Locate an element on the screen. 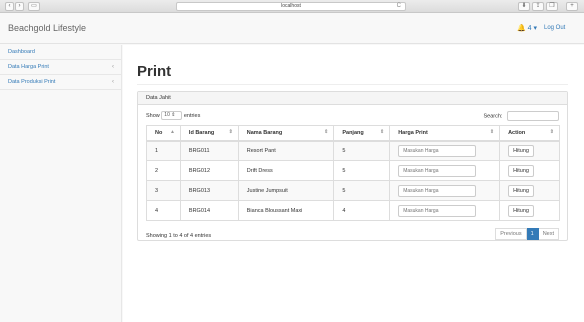  table-row: 3 BRG013 Justine Jumpsuit 5 Hitung is located at coordinates (353, 190).